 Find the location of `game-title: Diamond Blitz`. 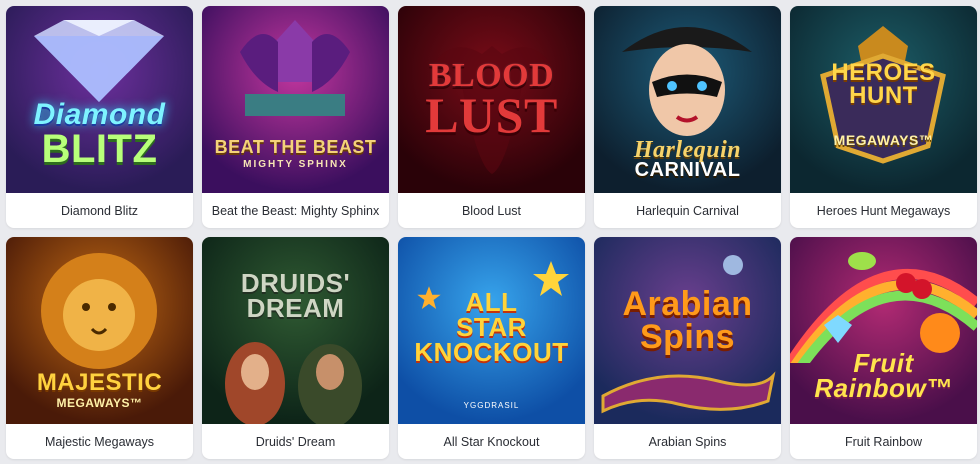

game-title: Diamond Blitz is located at coordinates (99, 210).